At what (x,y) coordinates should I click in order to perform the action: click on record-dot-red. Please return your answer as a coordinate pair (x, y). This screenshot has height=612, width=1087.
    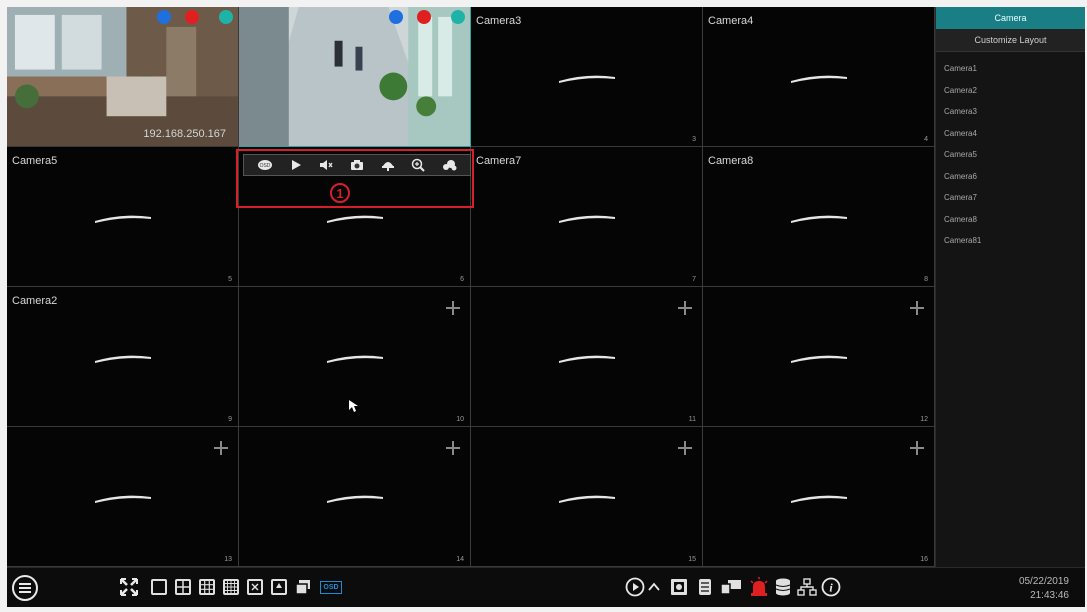
    Looking at the image, I should click on (424, 17).